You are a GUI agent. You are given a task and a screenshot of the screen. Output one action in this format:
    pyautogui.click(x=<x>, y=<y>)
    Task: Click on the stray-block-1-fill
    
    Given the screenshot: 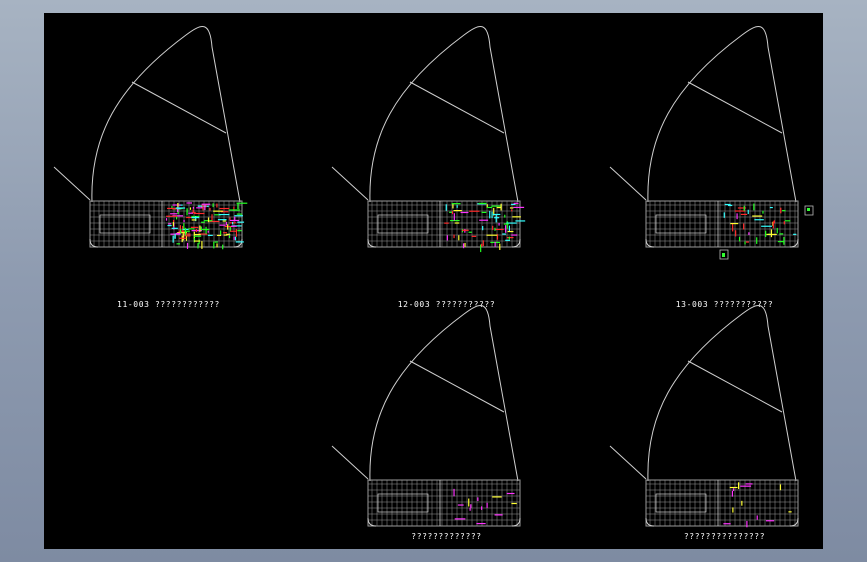 What is the action you would take?
    pyautogui.click(x=808, y=209)
    